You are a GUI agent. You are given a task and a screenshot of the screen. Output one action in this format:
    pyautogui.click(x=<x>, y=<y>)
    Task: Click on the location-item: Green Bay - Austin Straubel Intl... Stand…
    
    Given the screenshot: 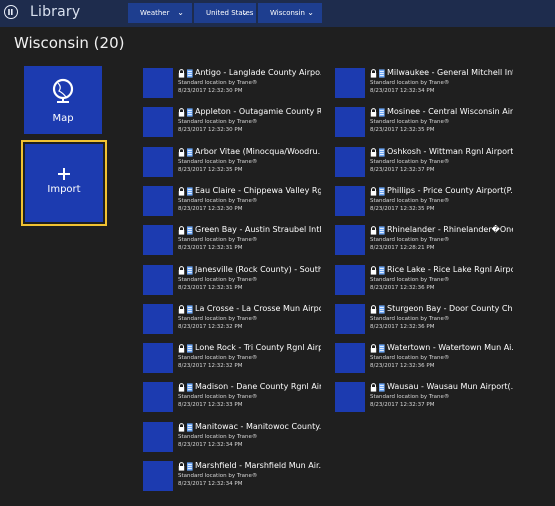 What is the action you would take?
    pyautogui.click(x=233, y=241)
    